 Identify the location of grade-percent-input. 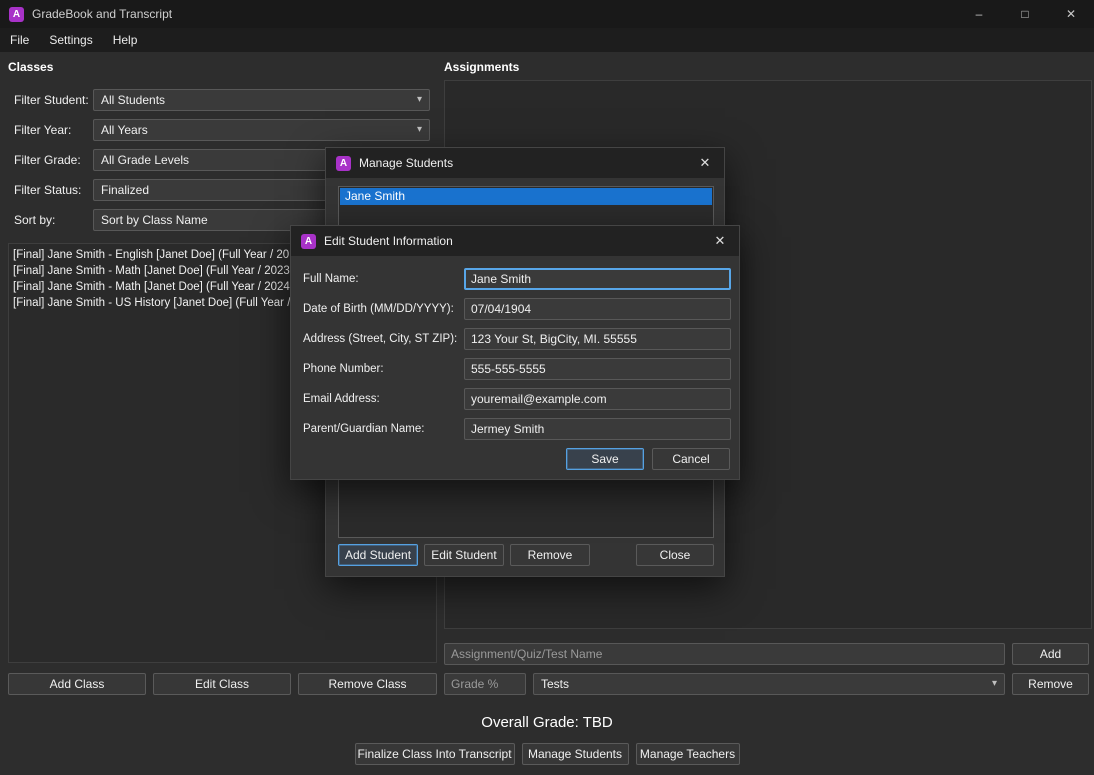
(485, 684).